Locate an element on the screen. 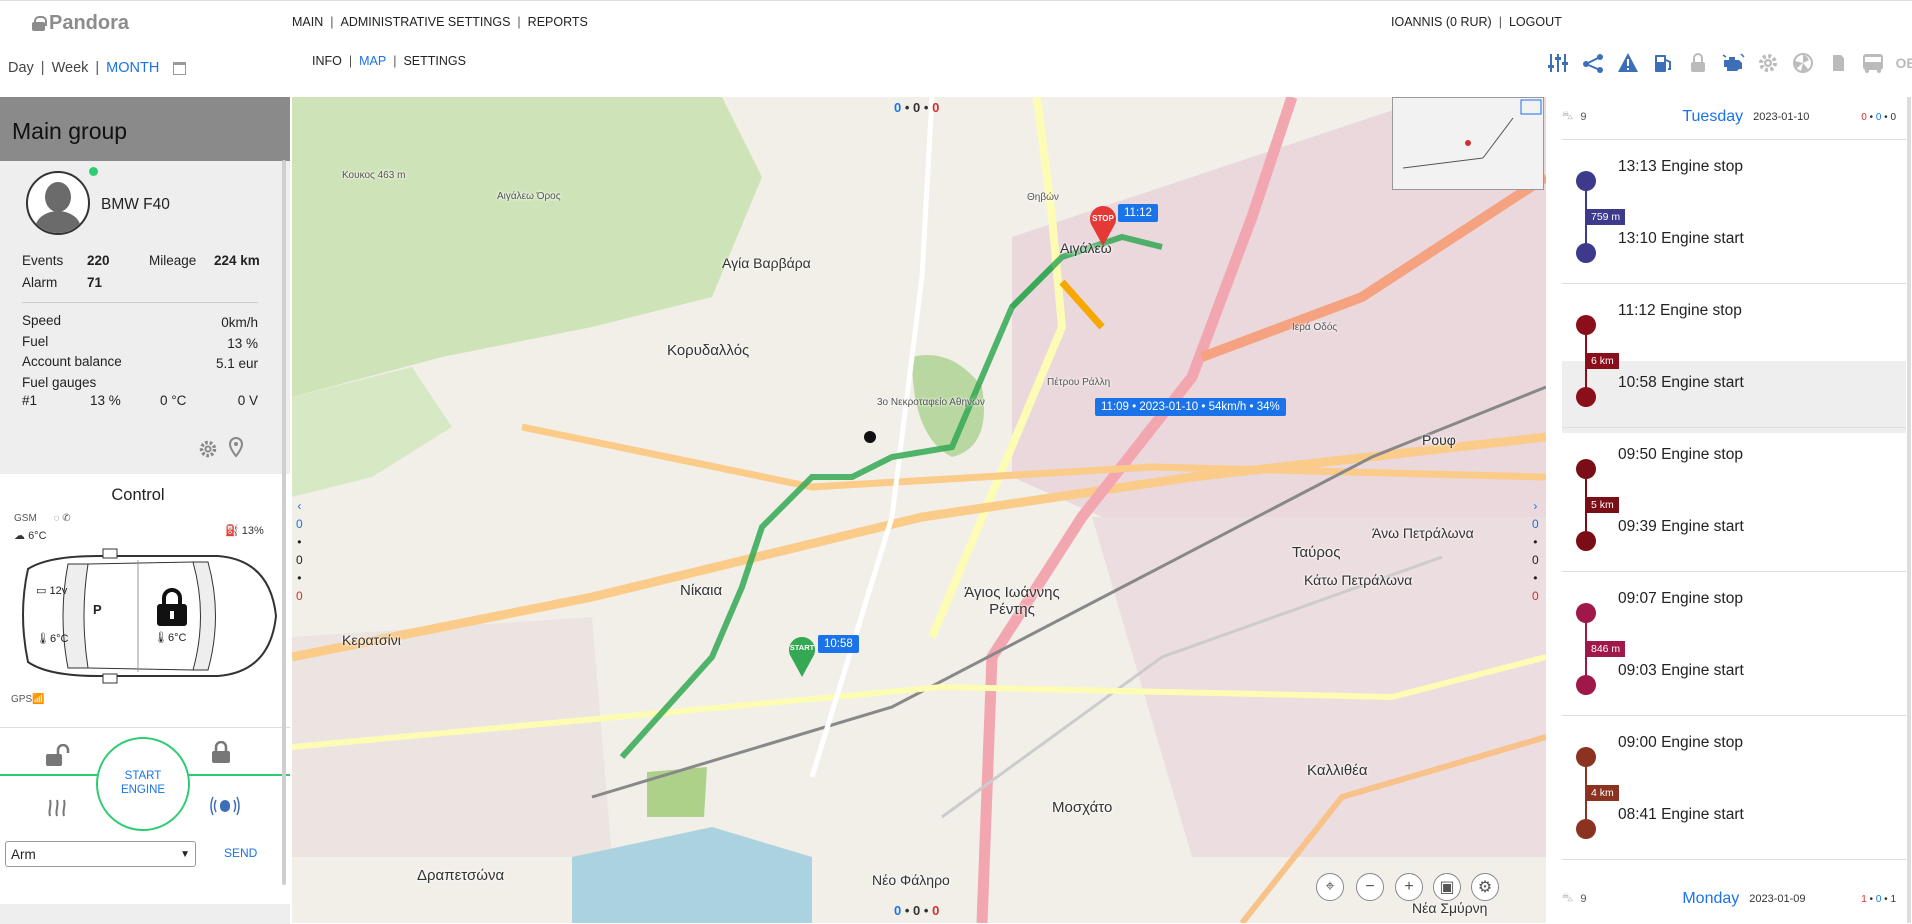 The image size is (1912, 924). route-icon is located at coordinates (1593, 63).